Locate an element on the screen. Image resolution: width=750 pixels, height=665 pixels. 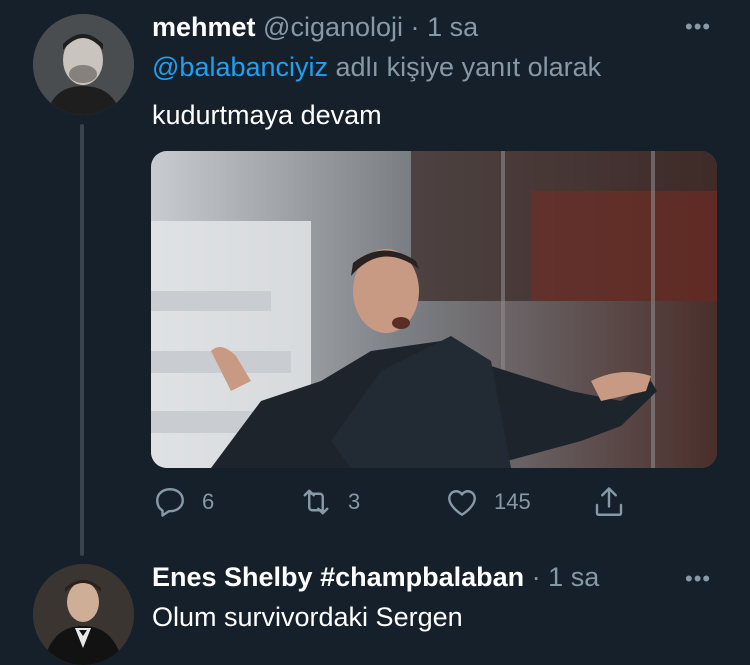
display-name: mehmet is located at coordinates (204, 27).